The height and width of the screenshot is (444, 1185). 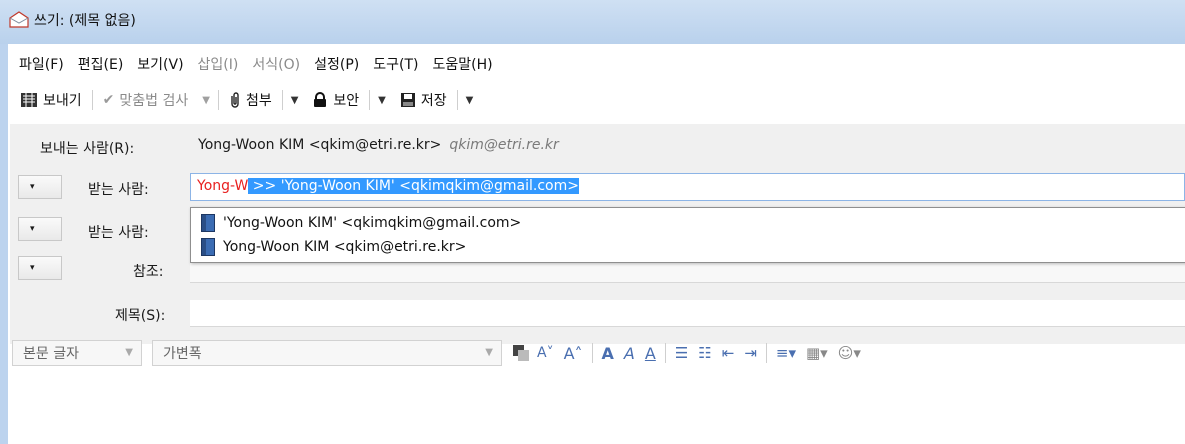 I want to click on checkmark-icon: ✔, so click(x=108, y=100).